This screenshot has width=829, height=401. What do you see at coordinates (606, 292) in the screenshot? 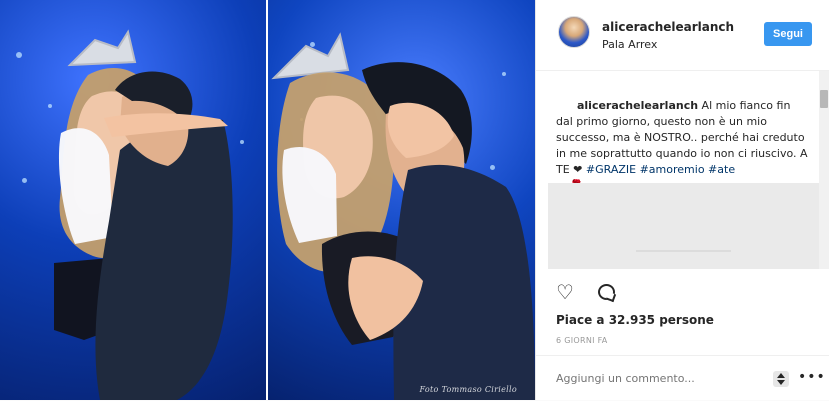
I see `comment-icon` at bounding box center [606, 292].